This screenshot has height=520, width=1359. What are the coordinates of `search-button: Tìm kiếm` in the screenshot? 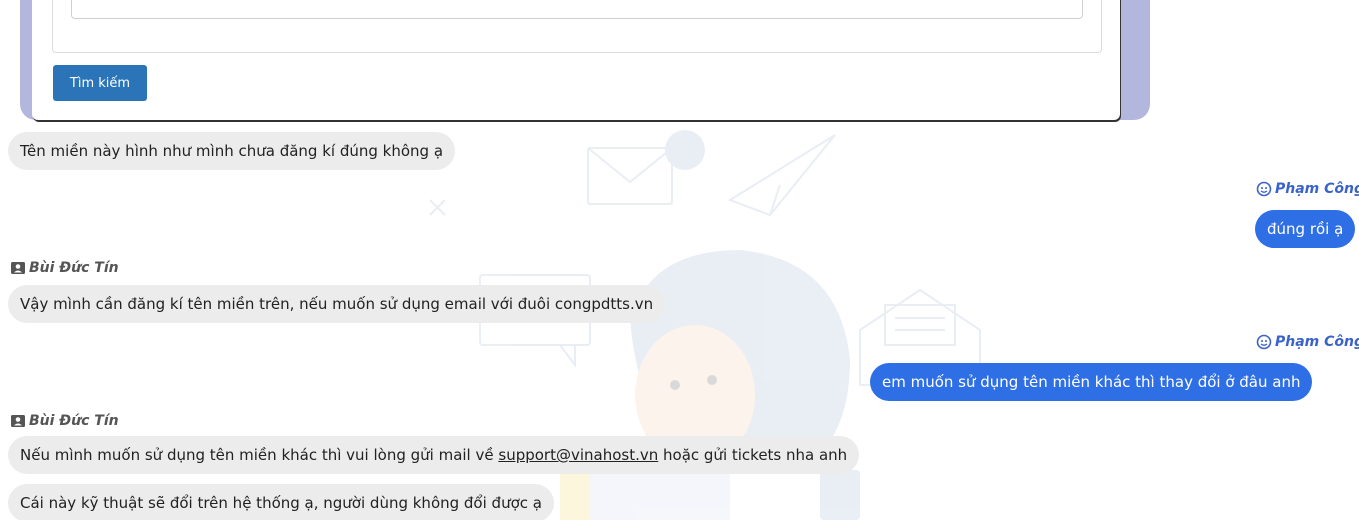 It's located at (100, 83).